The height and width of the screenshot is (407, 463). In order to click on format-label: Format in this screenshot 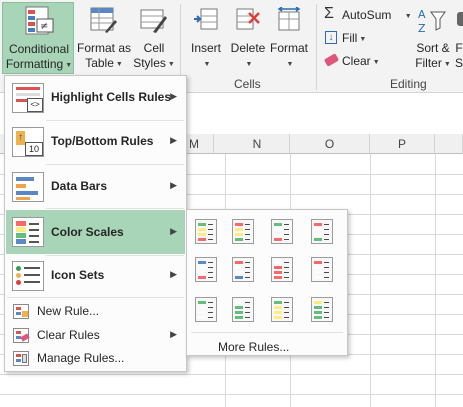, I will do `click(288, 48)`.